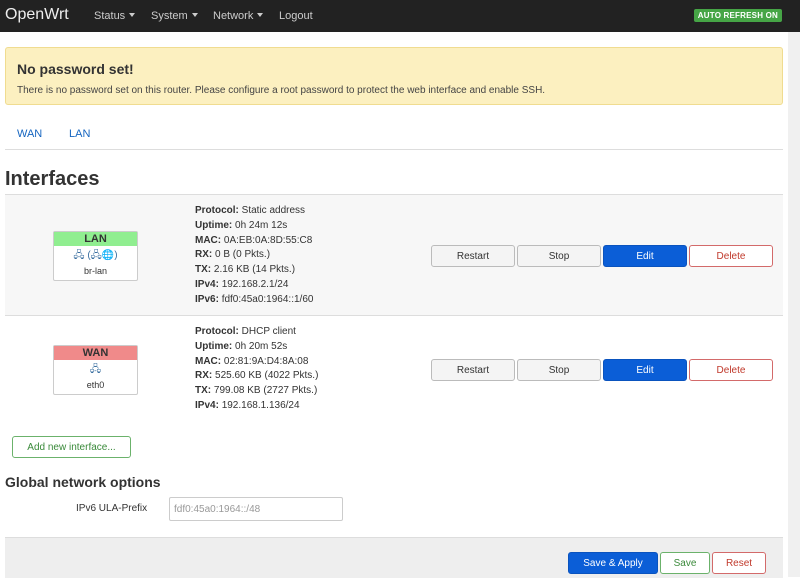 The height and width of the screenshot is (578, 800). Describe the element at coordinates (256, 509) in the screenshot. I see `ula-prefix-input` at that location.